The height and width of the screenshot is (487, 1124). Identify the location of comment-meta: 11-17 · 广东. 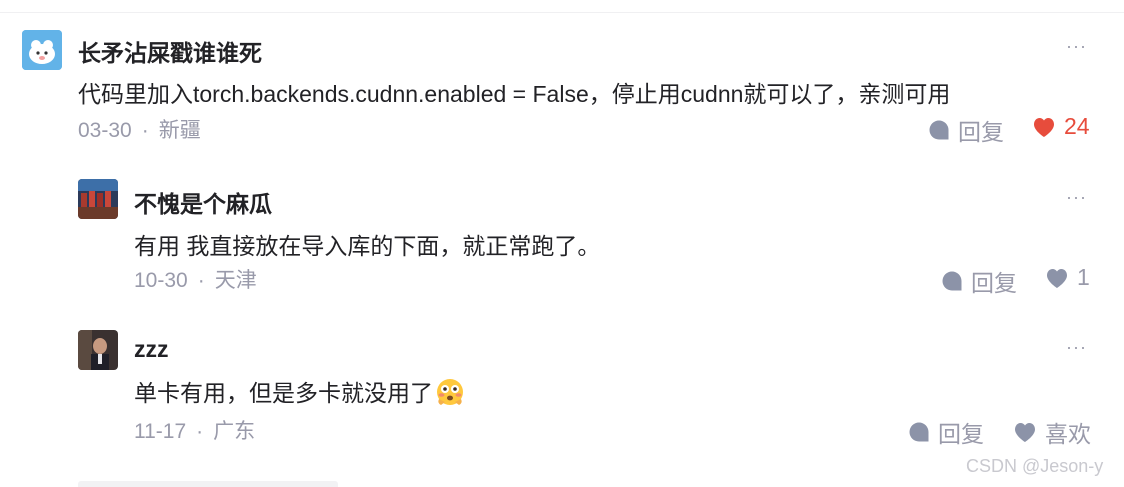
(194, 430).